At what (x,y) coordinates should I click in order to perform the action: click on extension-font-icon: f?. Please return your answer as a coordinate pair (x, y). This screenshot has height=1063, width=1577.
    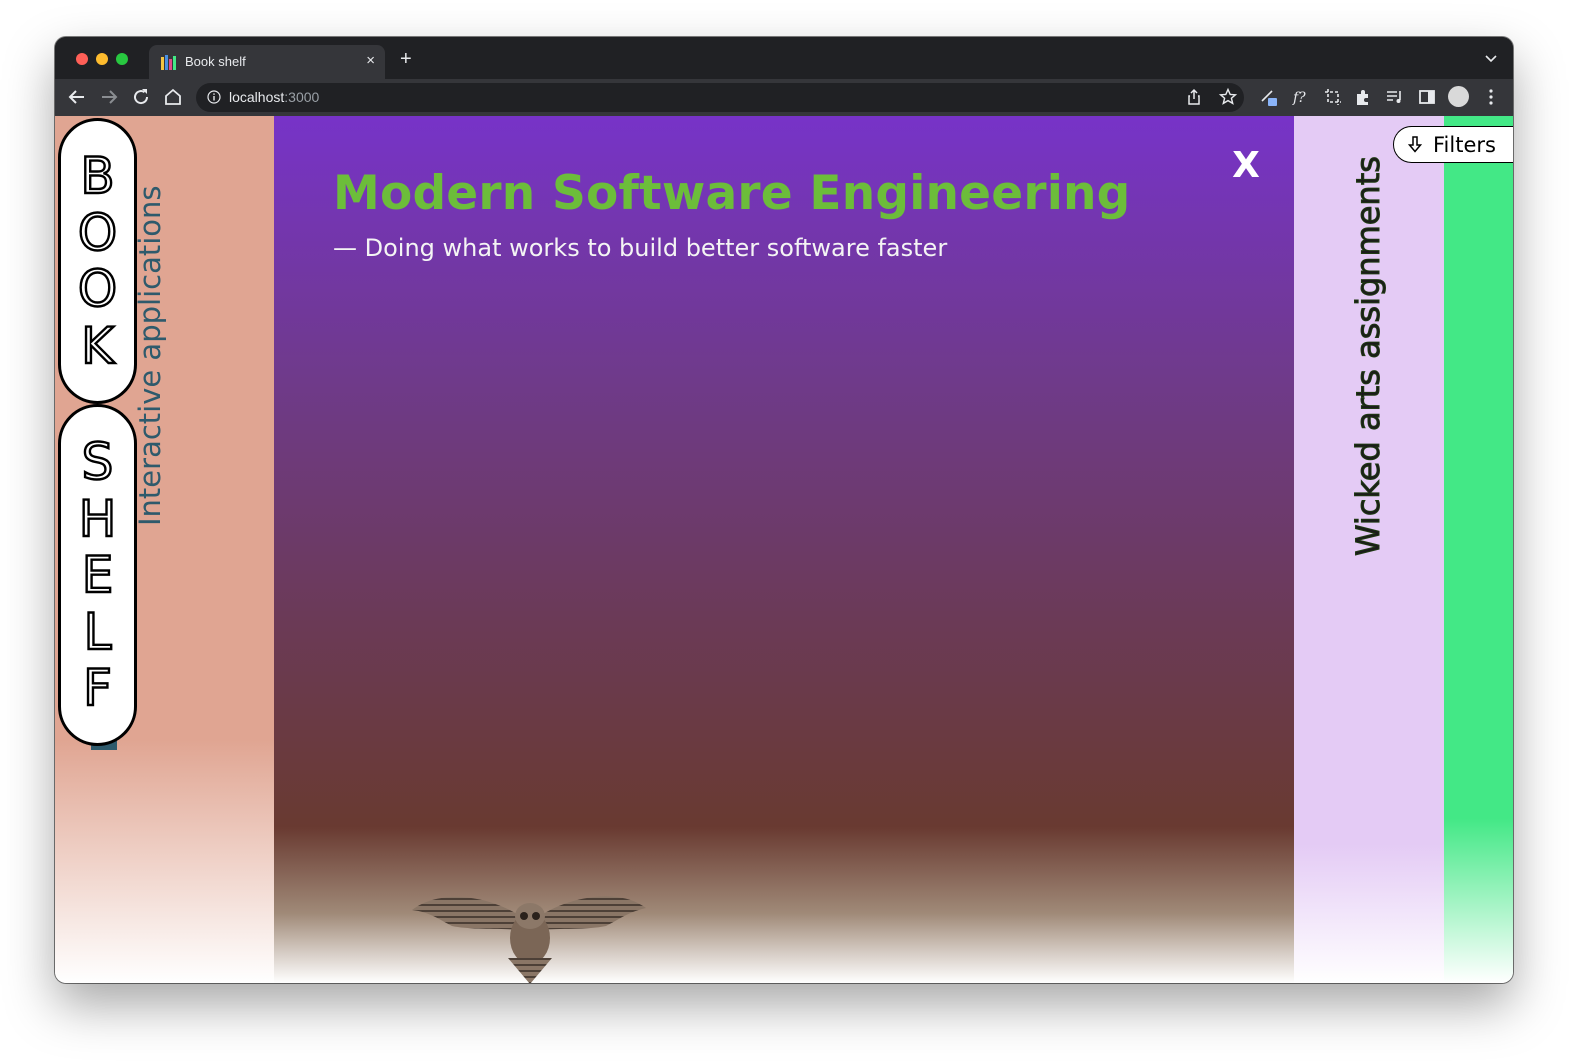
    Looking at the image, I should click on (1301, 97).